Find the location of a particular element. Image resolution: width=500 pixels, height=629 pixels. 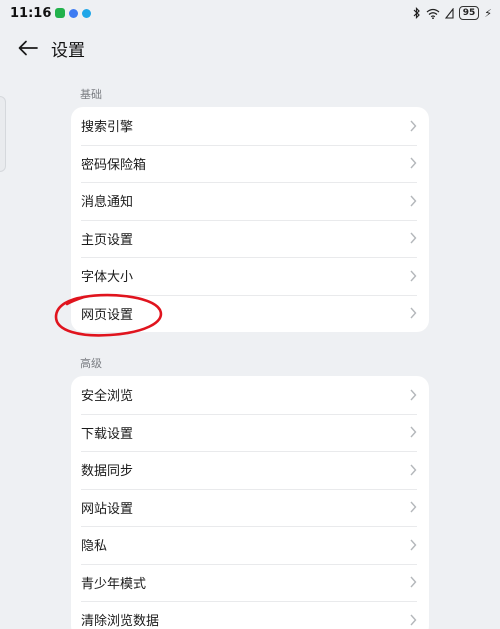

list-item-label: 消息通知 is located at coordinates (107, 203).